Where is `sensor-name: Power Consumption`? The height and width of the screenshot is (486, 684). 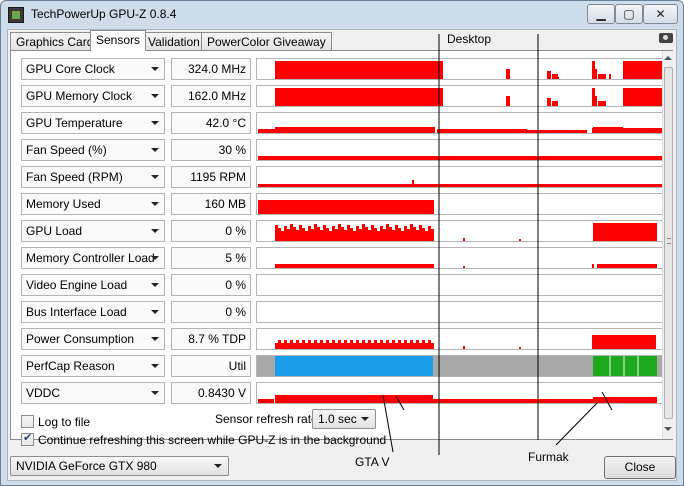
sensor-name: Power Consumption is located at coordinates (80, 339).